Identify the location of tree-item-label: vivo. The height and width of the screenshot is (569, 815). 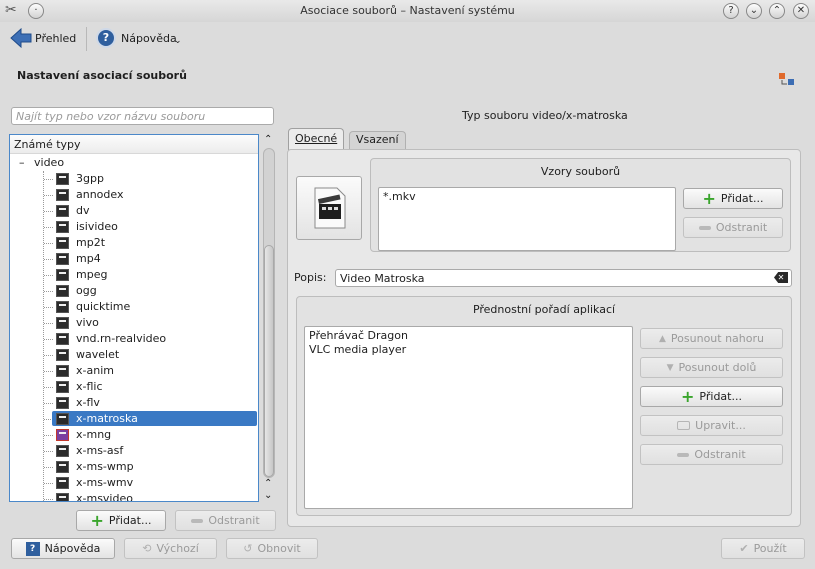
(87, 322).